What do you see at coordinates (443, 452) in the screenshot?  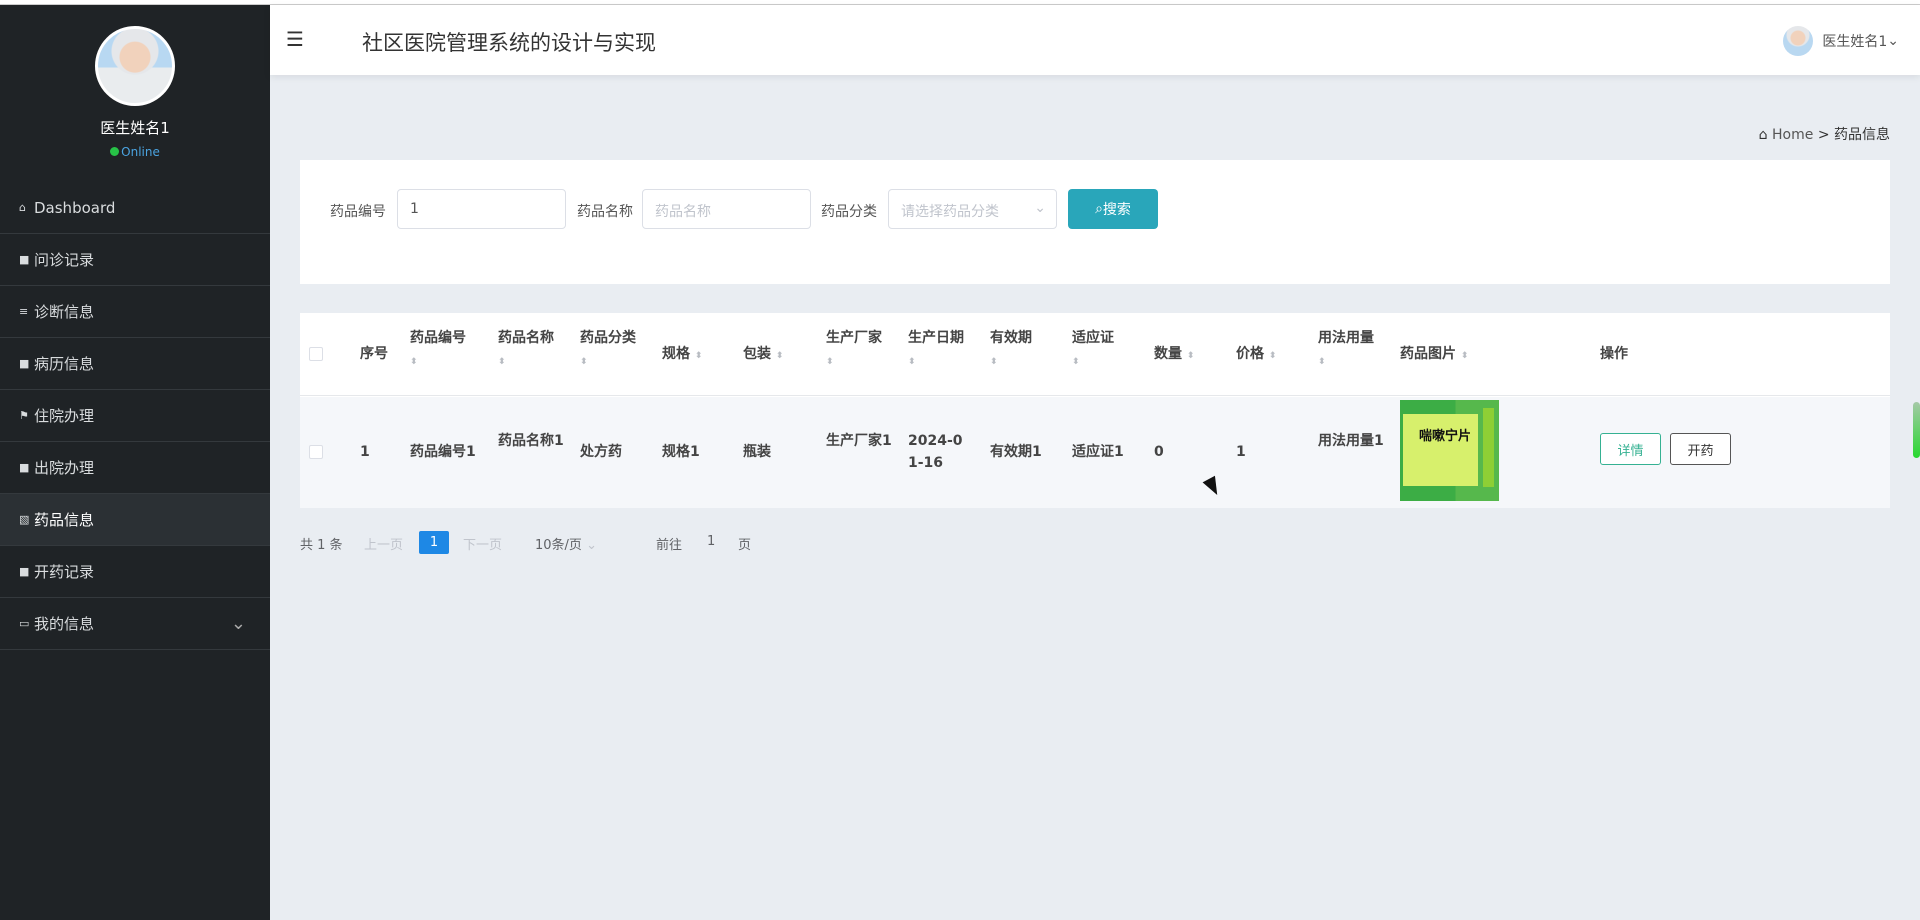 I see `row-drug-code: 药品编号1` at bounding box center [443, 452].